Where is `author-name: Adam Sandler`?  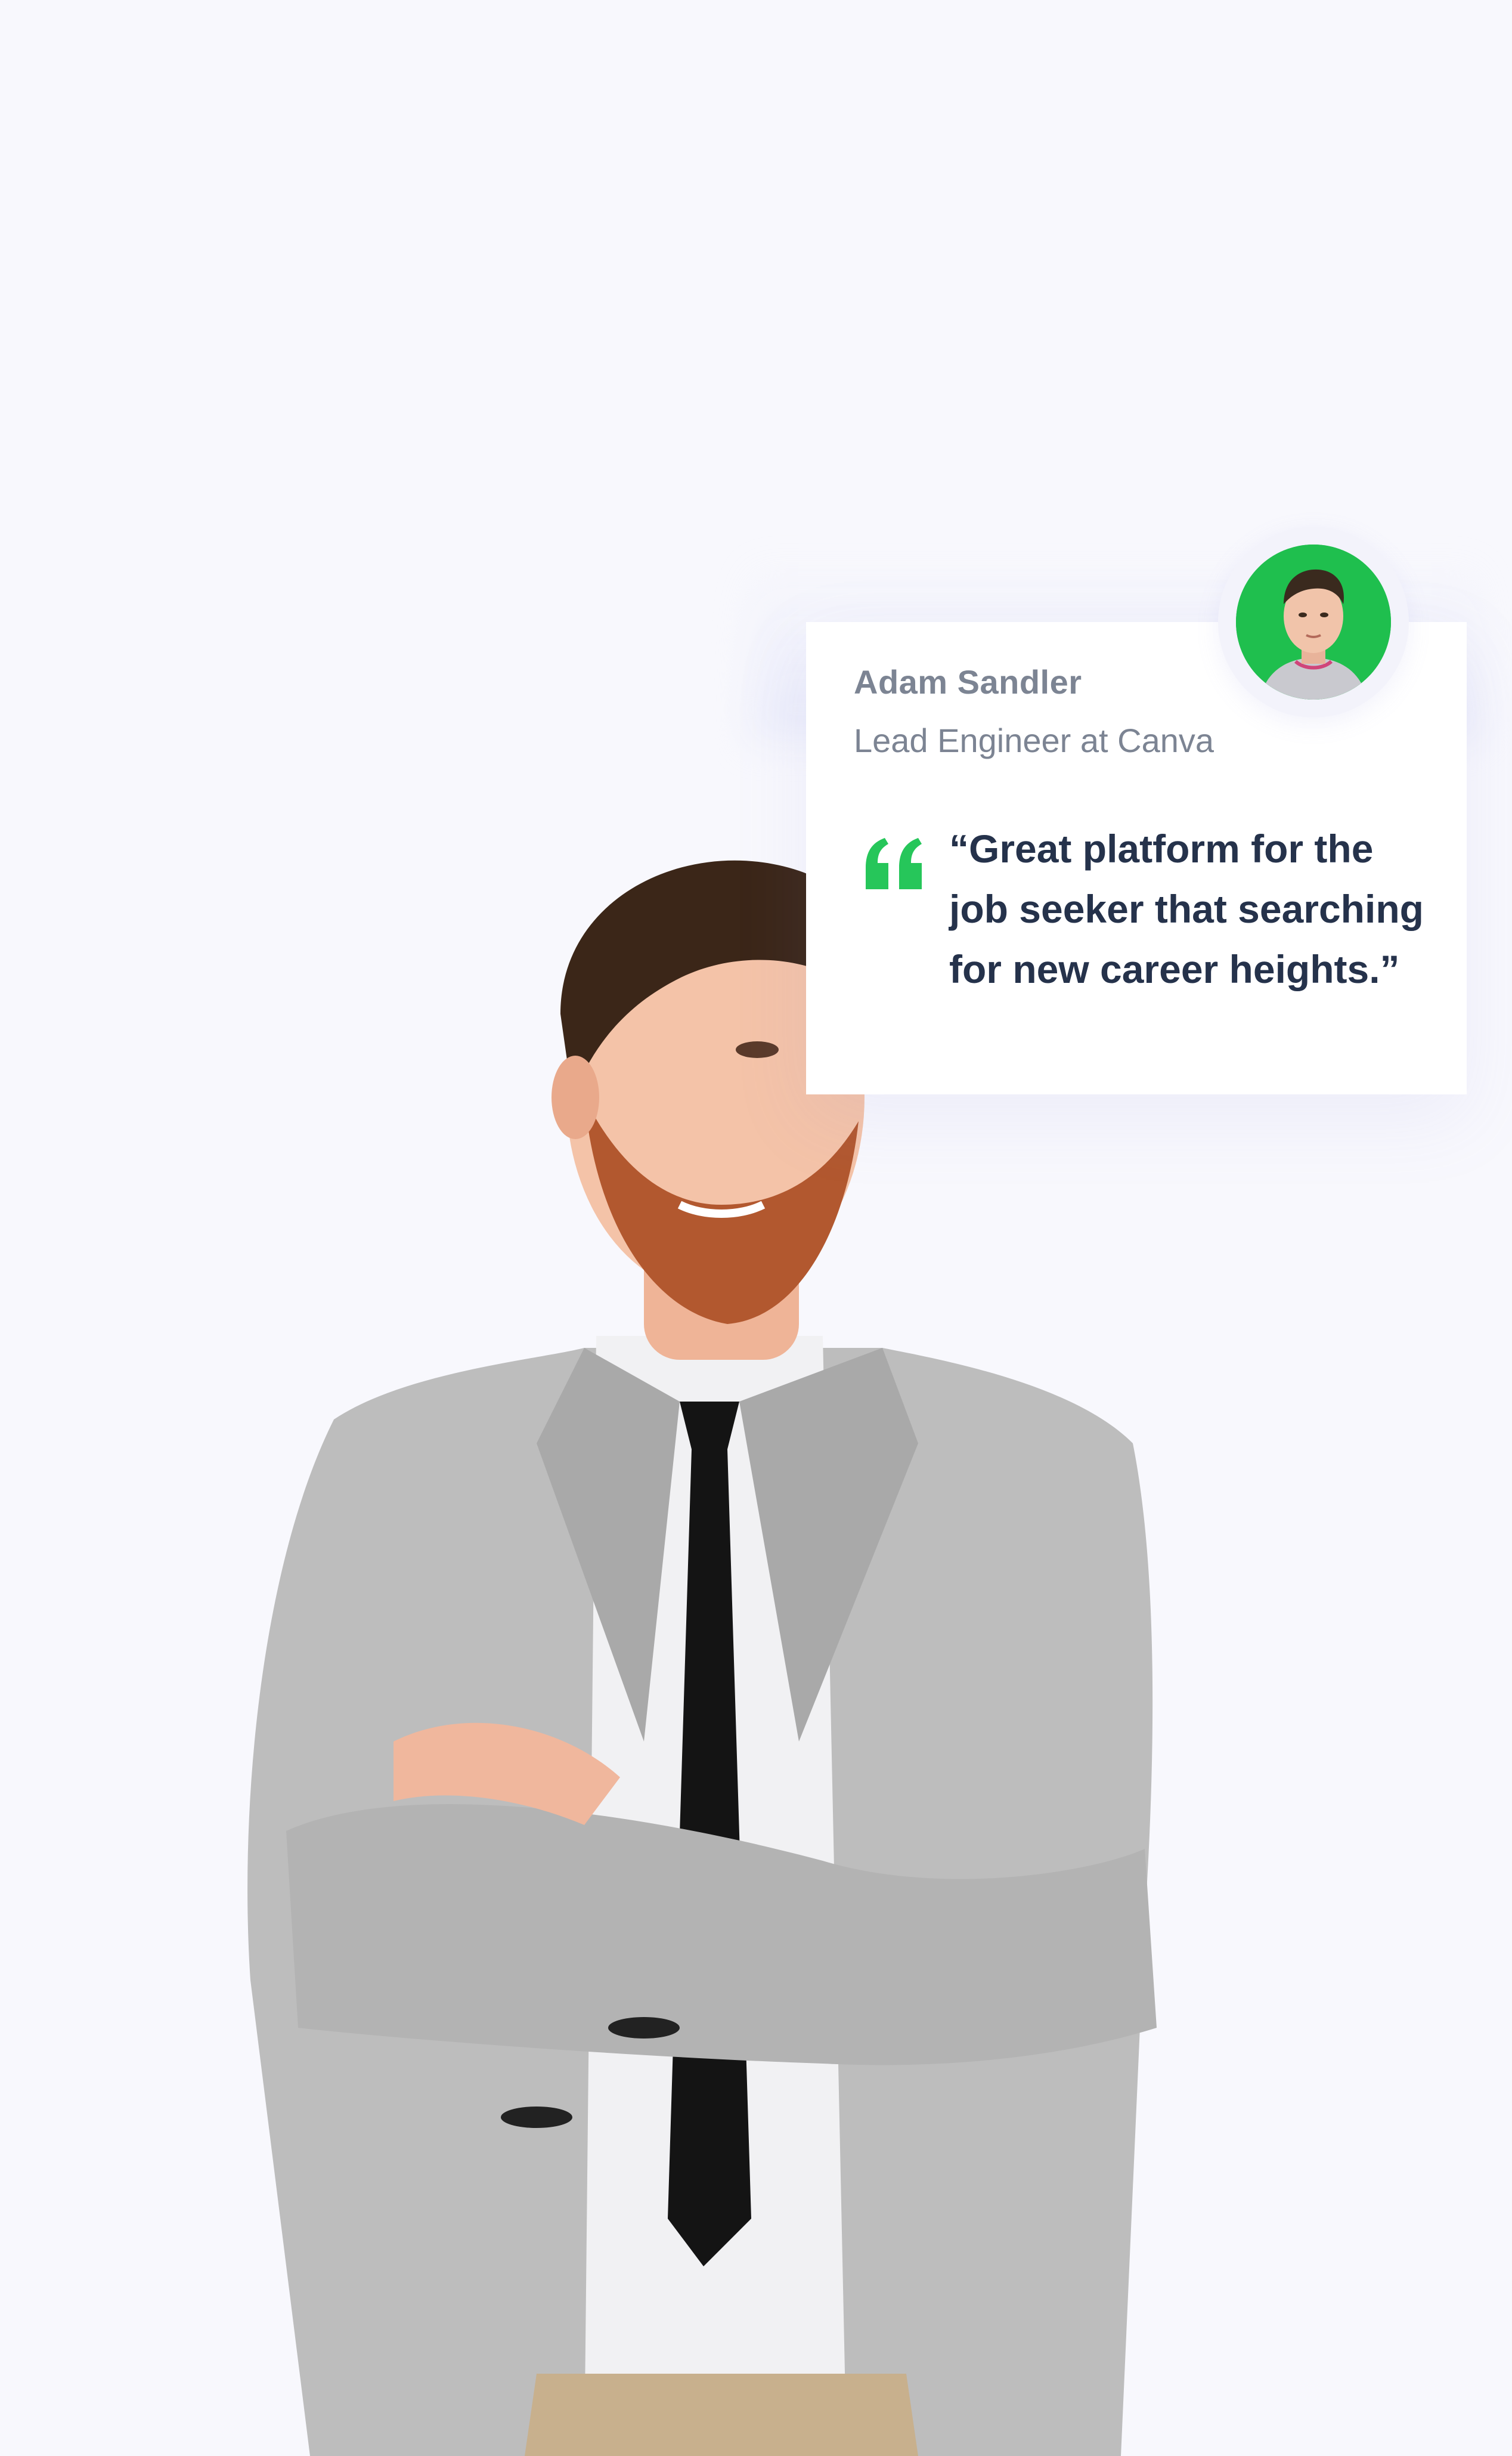
author-name: Adam Sandler is located at coordinates (968, 682).